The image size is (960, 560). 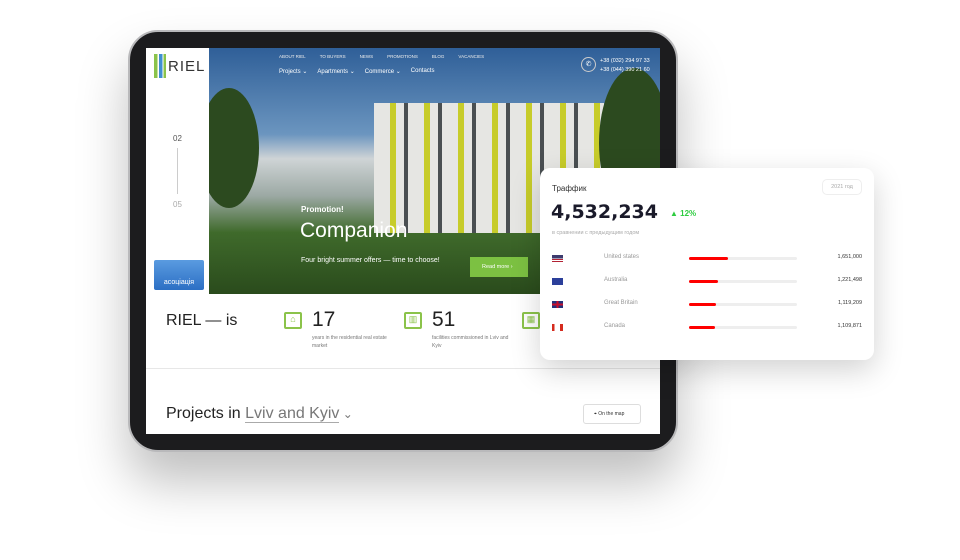 What do you see at coordinates (622, 257) in the screenshot?
I see `country-name: United states` at bounding box center [622, 257].